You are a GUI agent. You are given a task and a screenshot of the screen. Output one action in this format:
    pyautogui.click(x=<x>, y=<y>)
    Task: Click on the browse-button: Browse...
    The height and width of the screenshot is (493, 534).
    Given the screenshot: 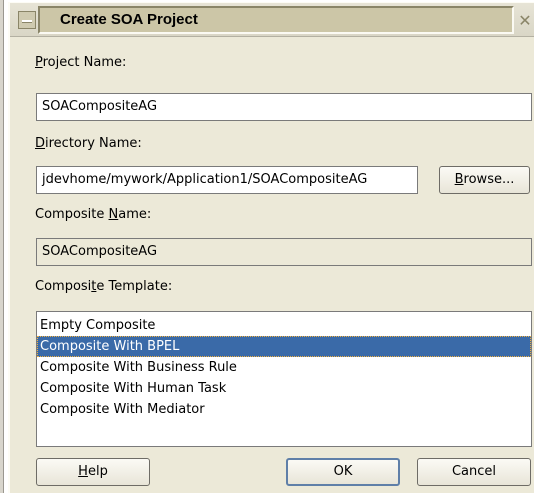 What is the action you would take?
    pyautogui.click(x=484, y=180)
    